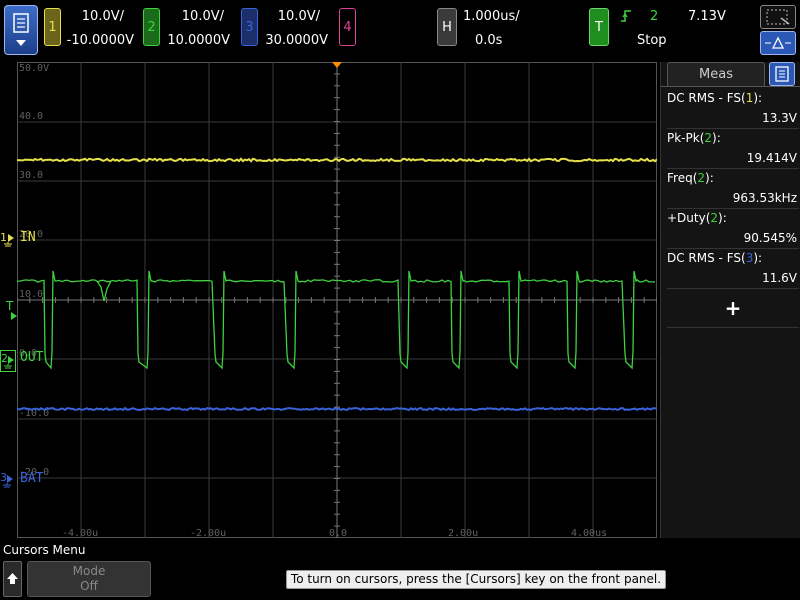 This screenshot has height=600, width=800. What do you see at coordinates (657, 16) in the screenshot?
I see `trigger-source: 2` at bounding box center [657, 16].